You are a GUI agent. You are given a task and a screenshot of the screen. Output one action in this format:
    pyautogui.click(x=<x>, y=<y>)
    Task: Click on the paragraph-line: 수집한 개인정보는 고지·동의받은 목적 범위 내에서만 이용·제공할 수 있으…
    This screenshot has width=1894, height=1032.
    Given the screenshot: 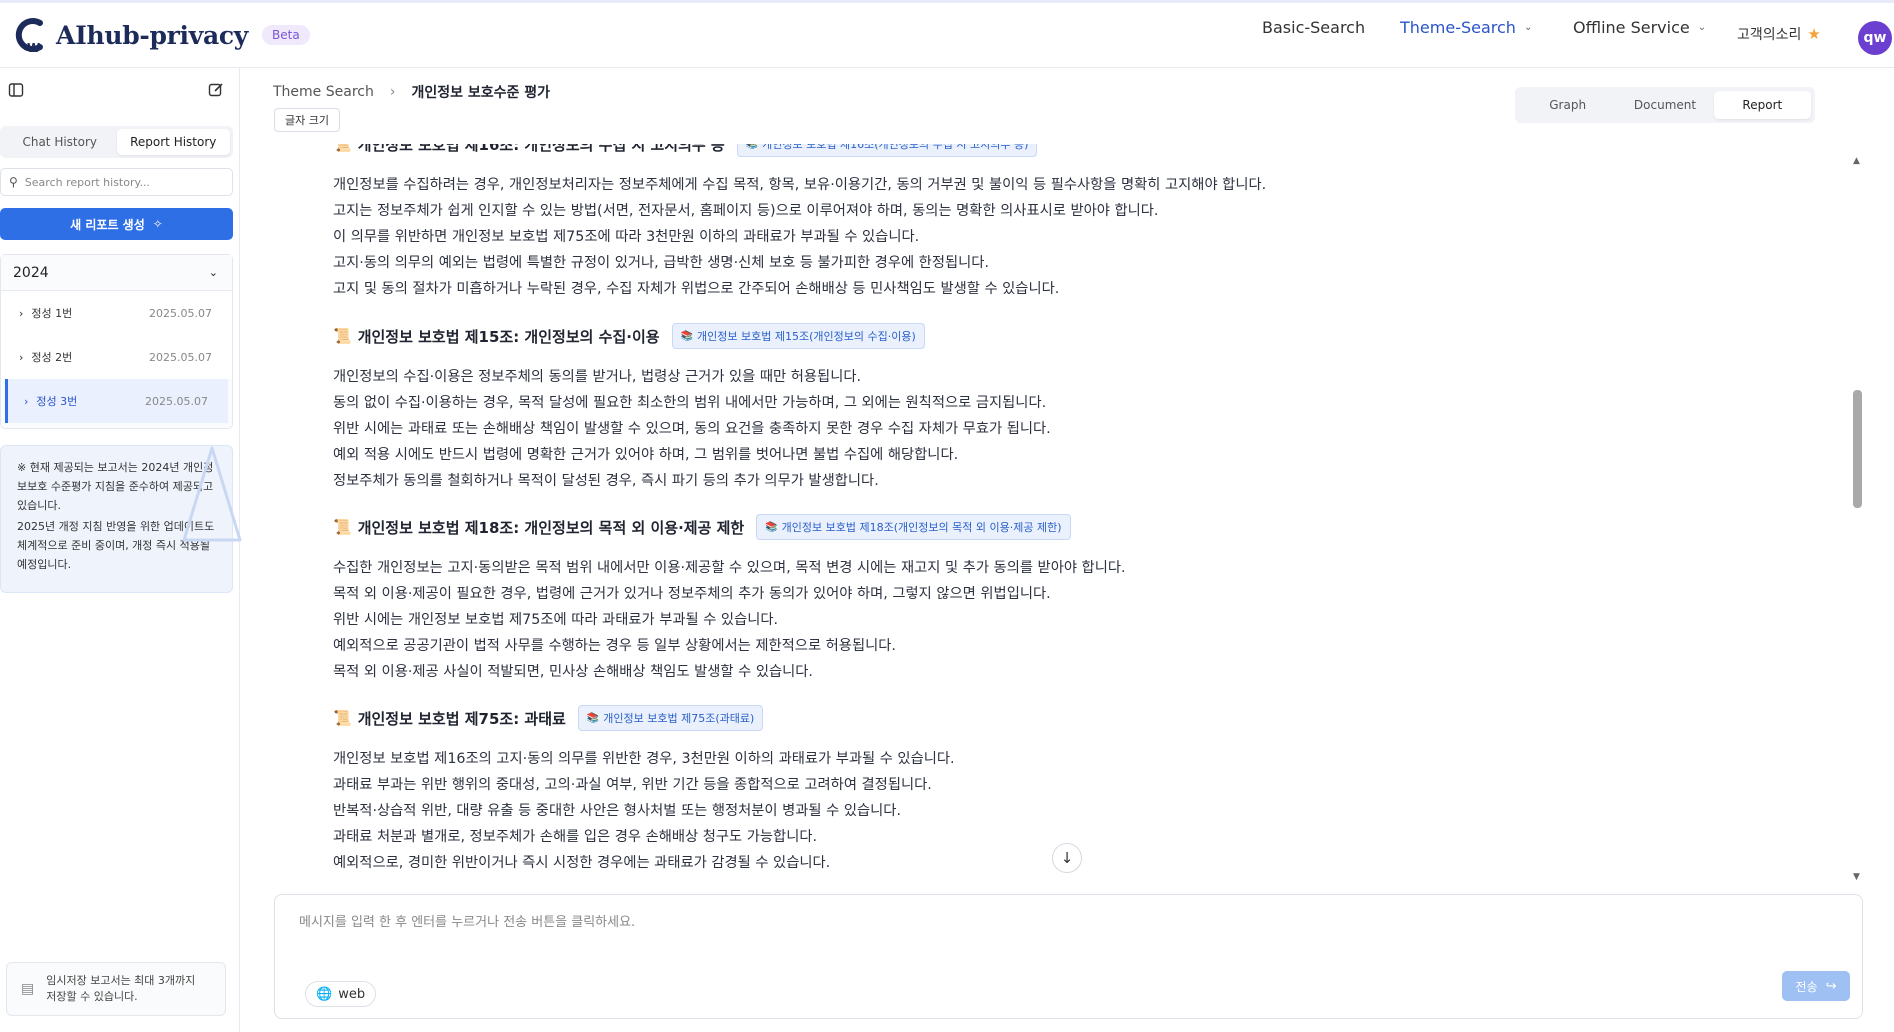 What is the action you would take?
    pyautogui.click(x=729, y=568)
    